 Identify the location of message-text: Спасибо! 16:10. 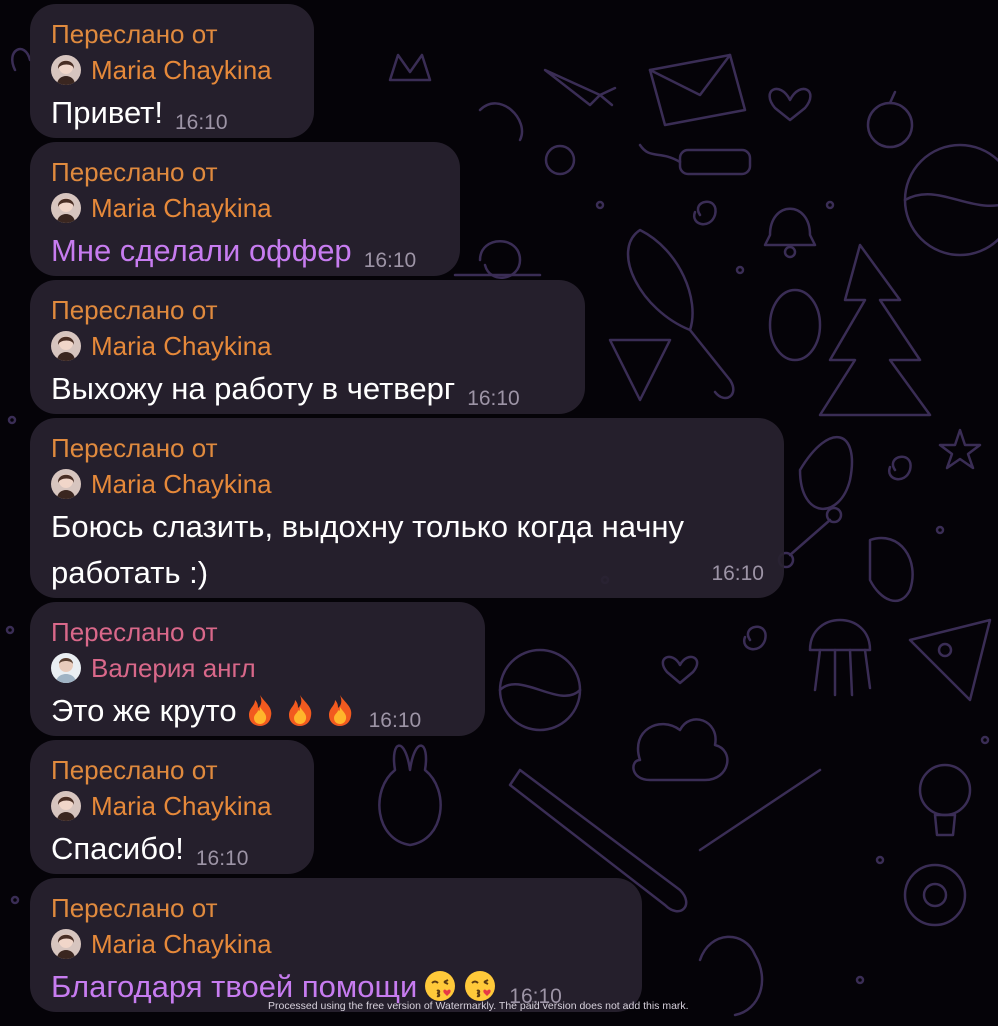
(171, 854).